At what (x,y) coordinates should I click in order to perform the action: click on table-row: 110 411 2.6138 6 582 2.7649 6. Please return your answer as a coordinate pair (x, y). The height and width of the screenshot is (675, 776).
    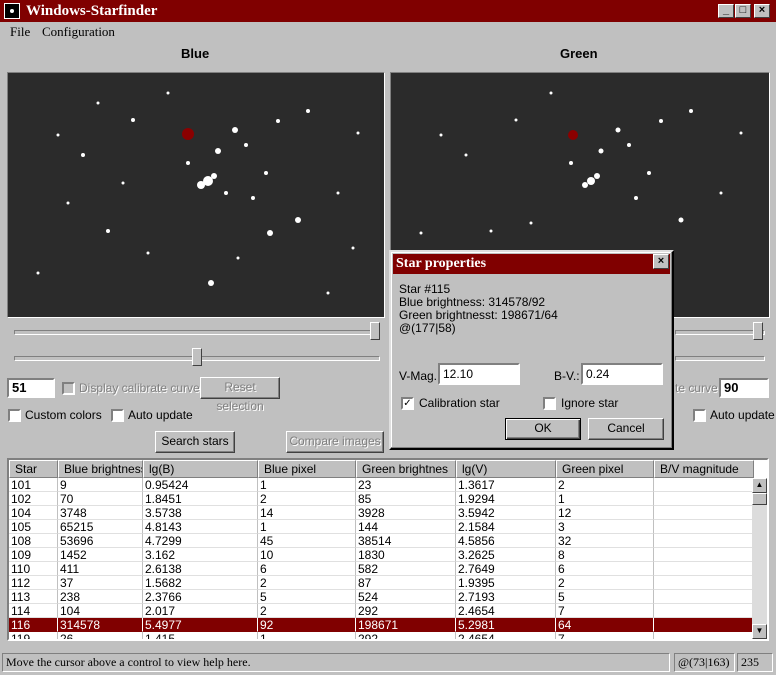
    Looking at the image, I should click on (381, 569).